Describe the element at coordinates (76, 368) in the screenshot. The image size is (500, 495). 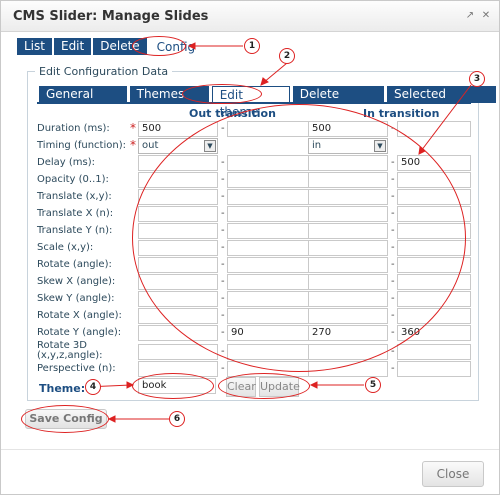
I see `field-label: Perspective (n):` at that location.